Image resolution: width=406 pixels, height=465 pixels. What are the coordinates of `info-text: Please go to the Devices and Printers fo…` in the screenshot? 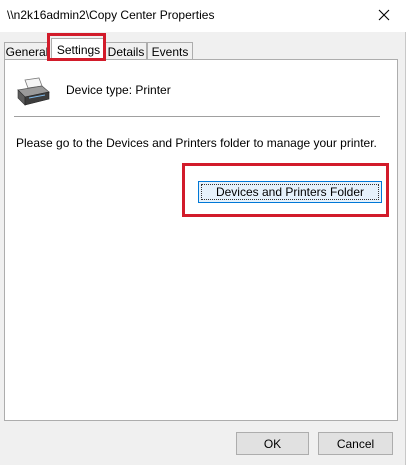 It's located at (196, 143).